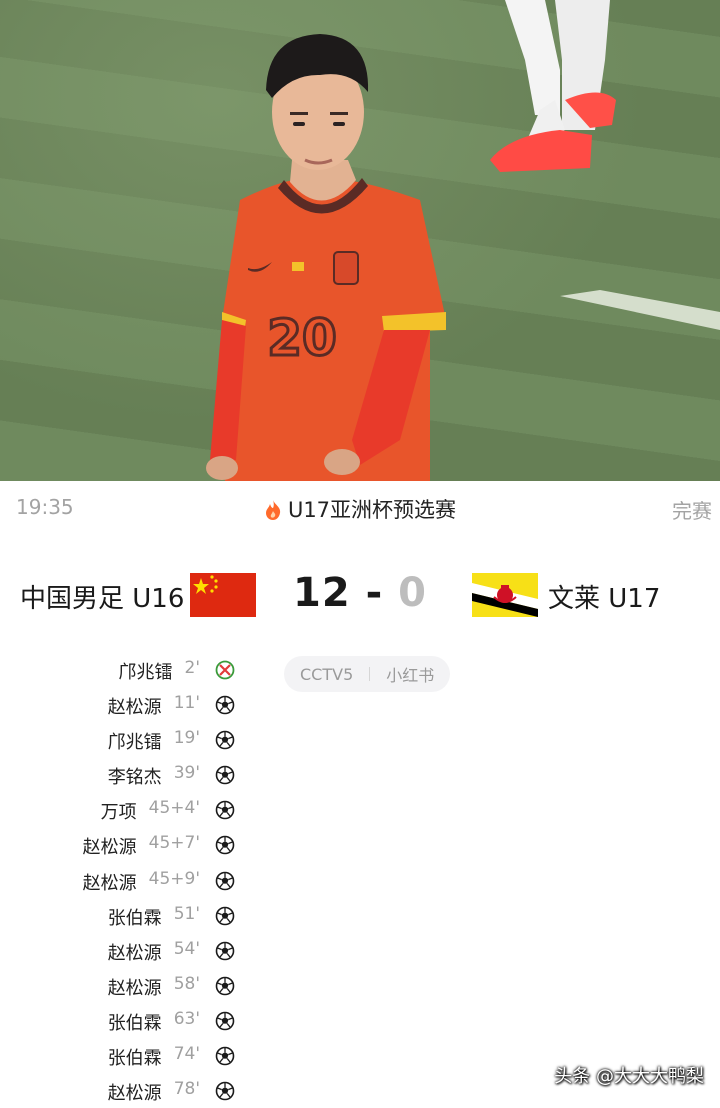 The image size is (720, 1108). Describe the element at coordinates (186, 773) in the screenshot. I see `goal-minute: 39'` at that location.